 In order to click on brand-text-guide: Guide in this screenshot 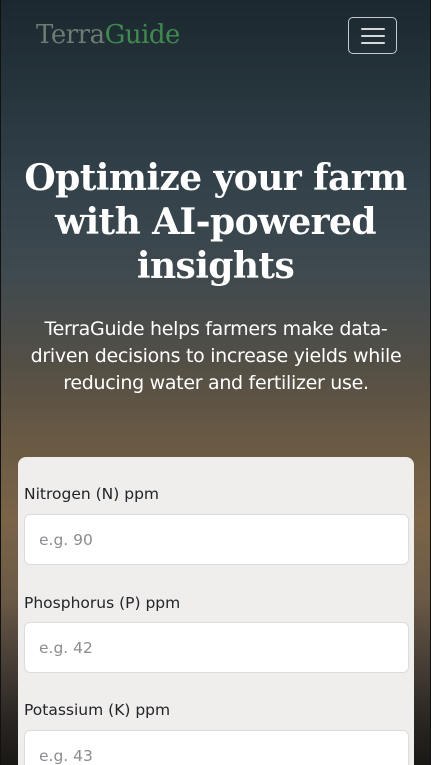, I will do `click(142, 35)`.